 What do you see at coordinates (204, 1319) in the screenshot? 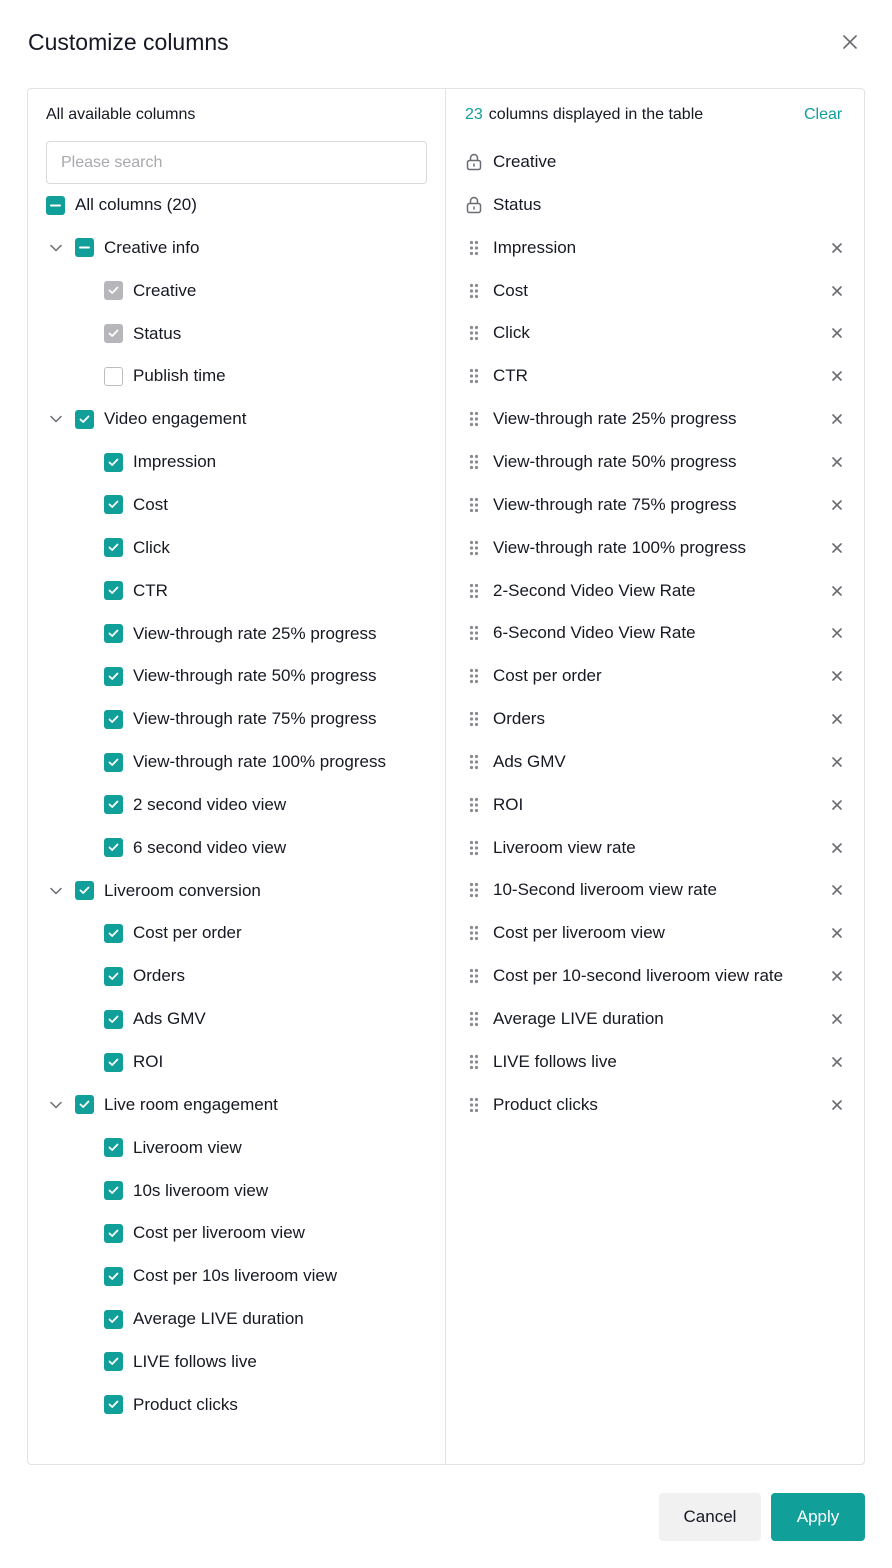
I see `column-option: Average LIVE duration` at bounding box center [204, 1319].